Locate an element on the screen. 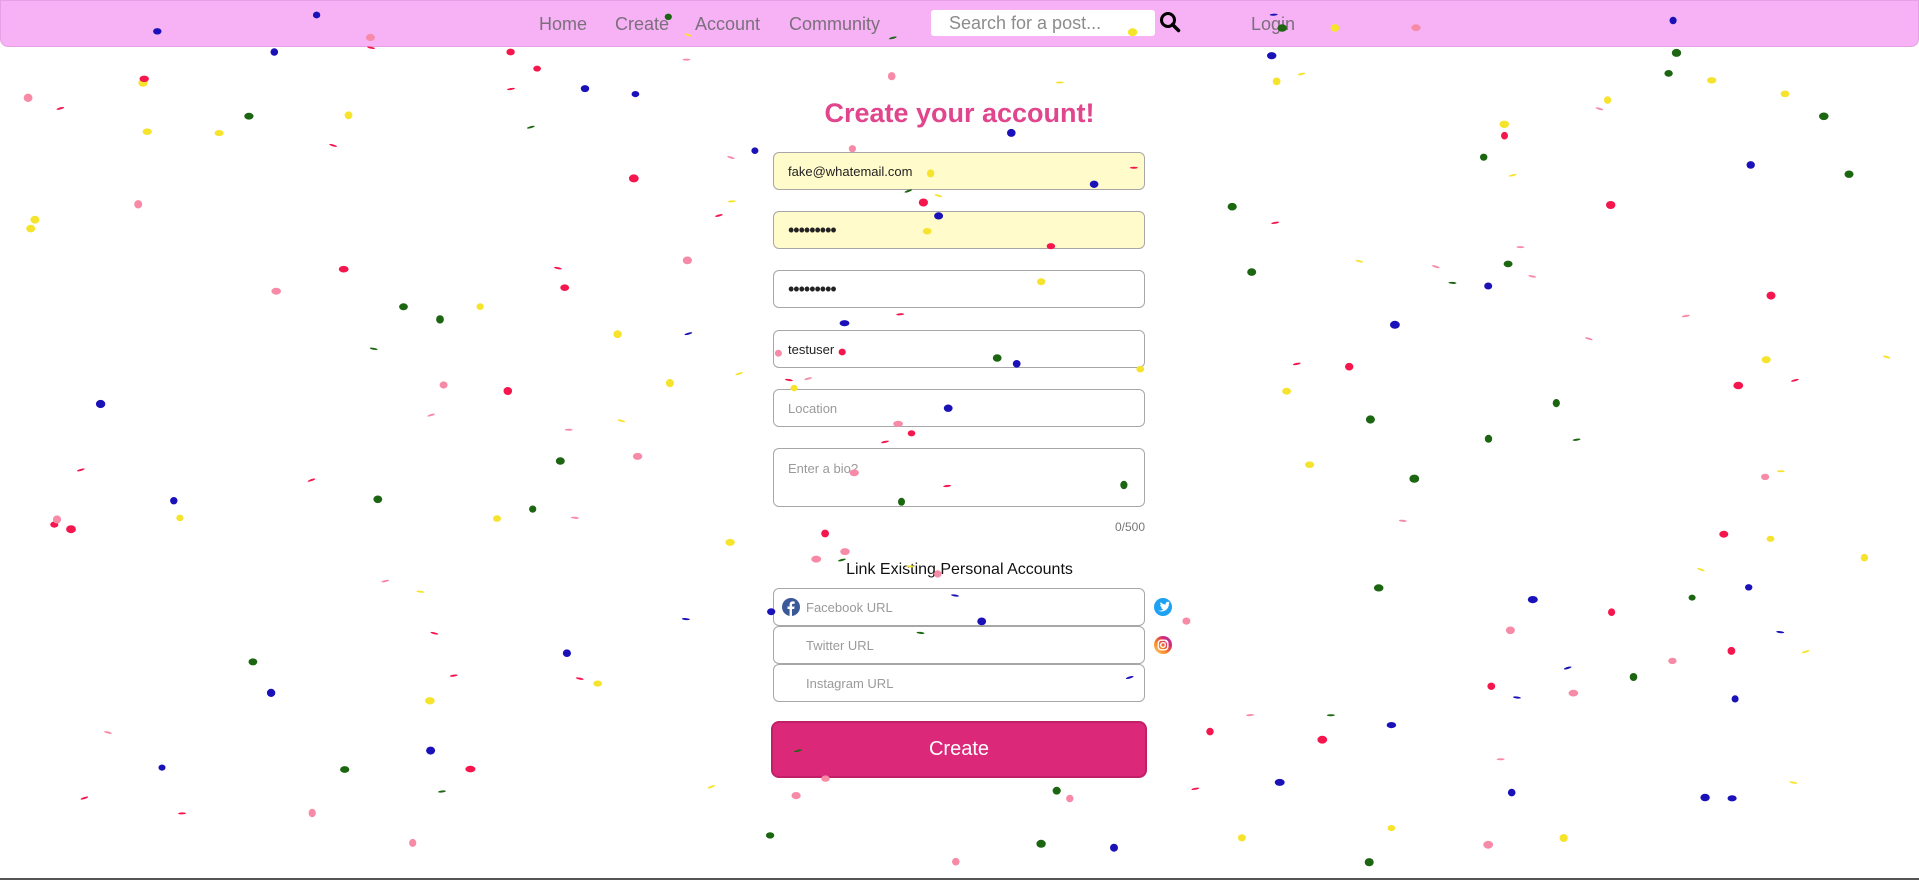 This screenshot has height=880, width=1919. navbar: Home Create Account Community Login is located at coordinates (959, 23).